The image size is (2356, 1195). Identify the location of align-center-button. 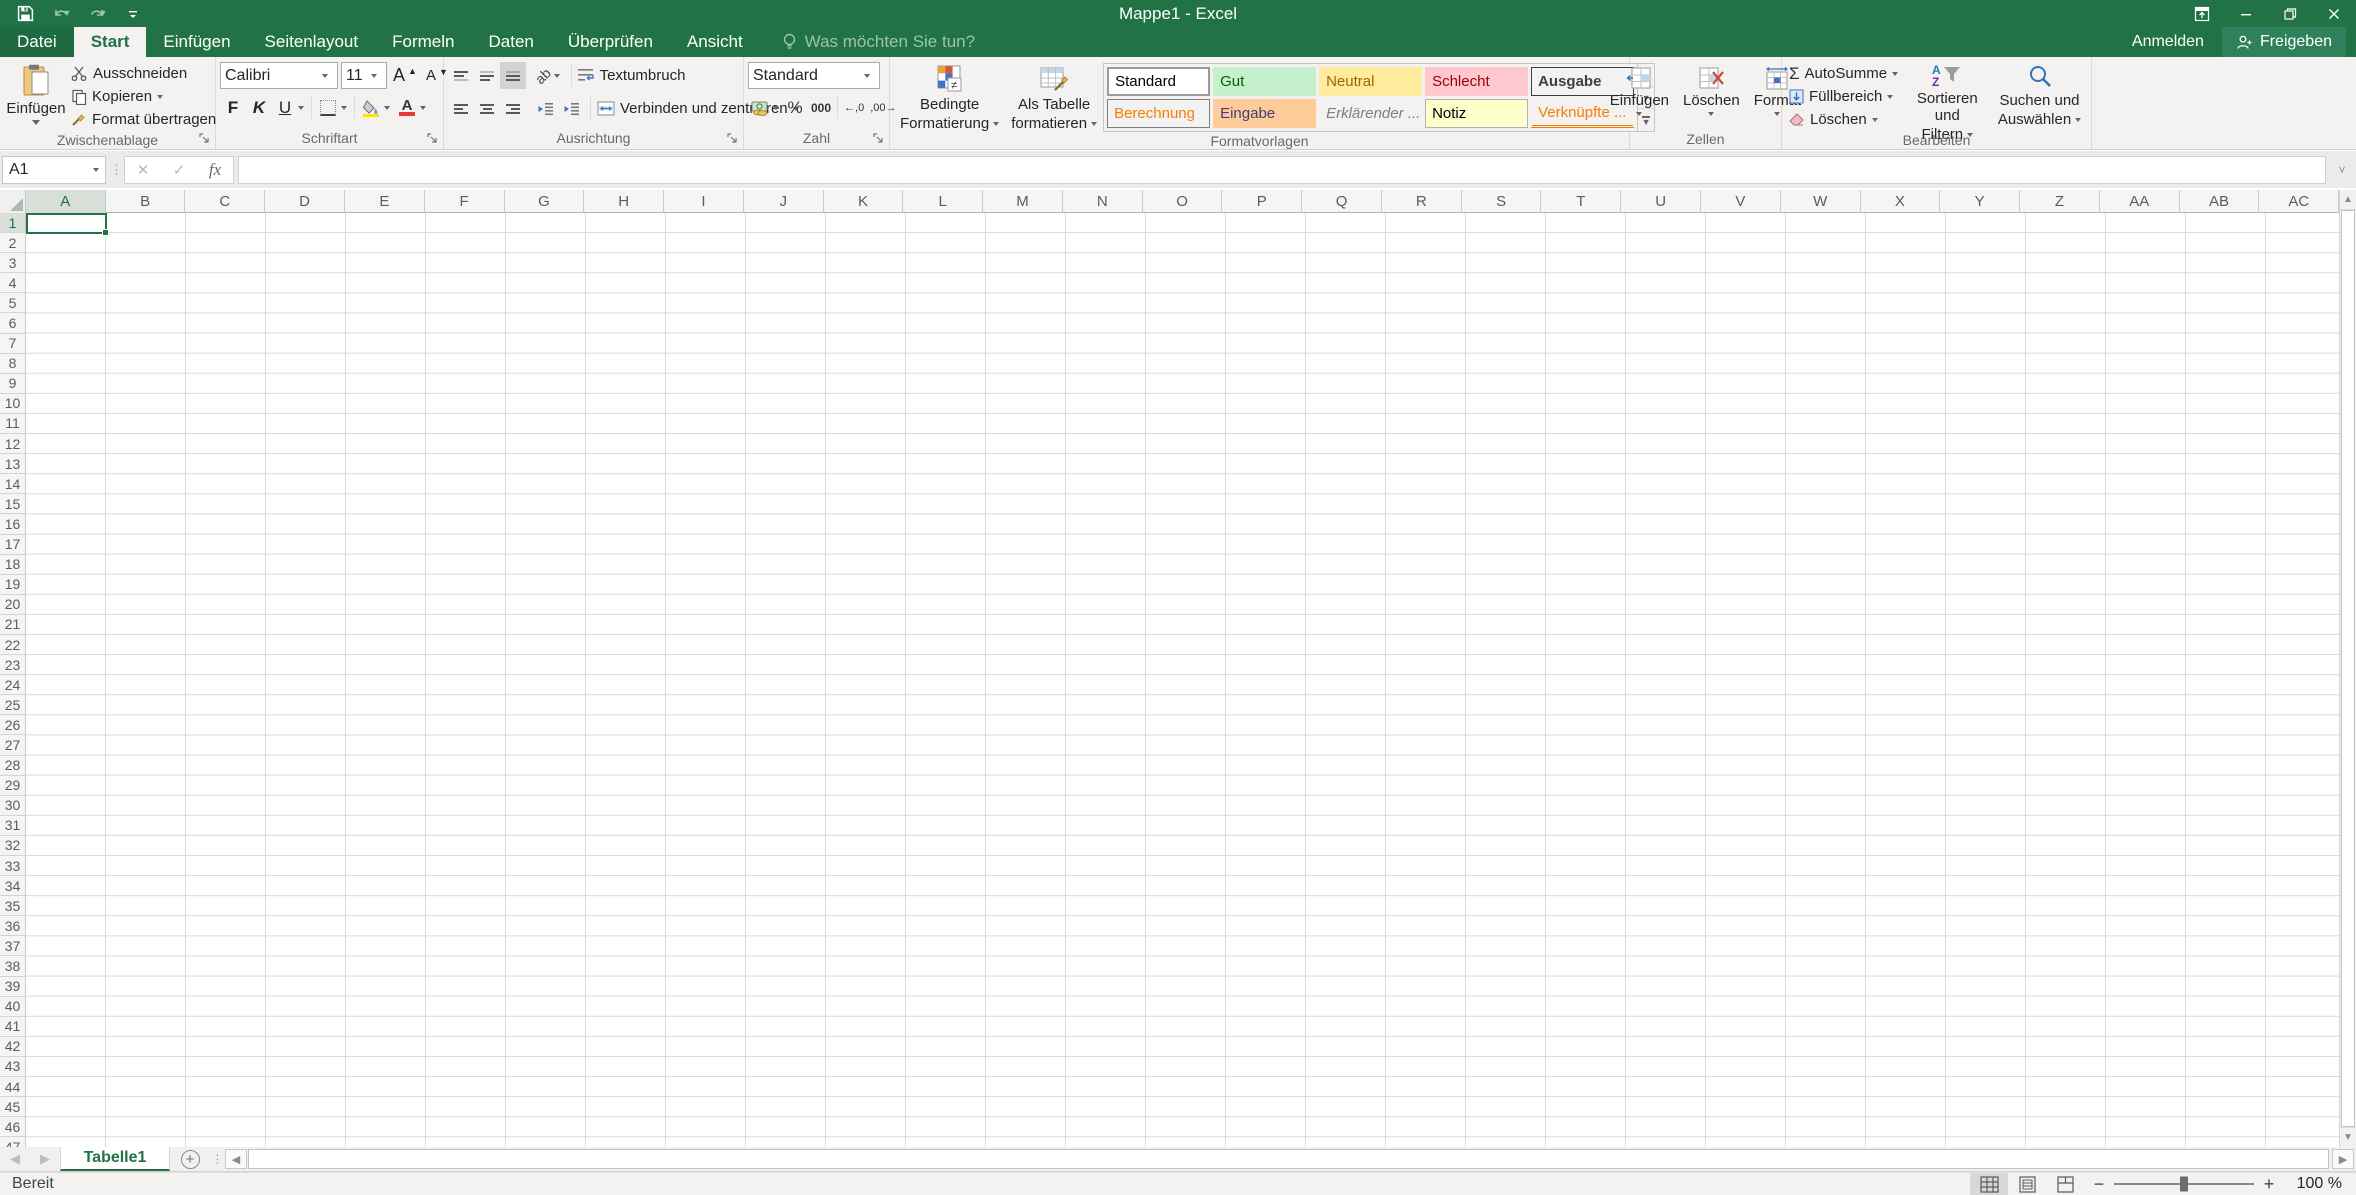
(487, 108).